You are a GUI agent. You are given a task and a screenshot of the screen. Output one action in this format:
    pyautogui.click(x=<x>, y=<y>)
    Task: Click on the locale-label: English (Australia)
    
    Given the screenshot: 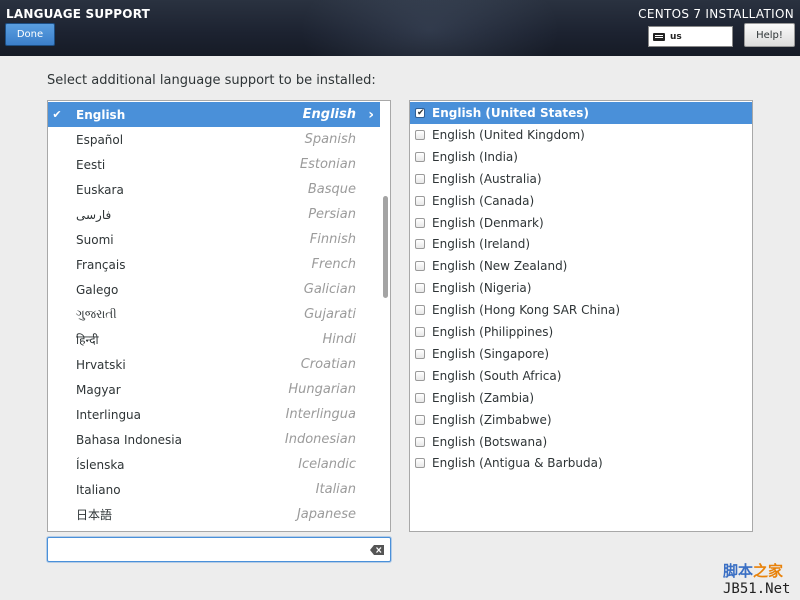 What is the action you would take?
    pyautogui.click(x=487, y=178)
    